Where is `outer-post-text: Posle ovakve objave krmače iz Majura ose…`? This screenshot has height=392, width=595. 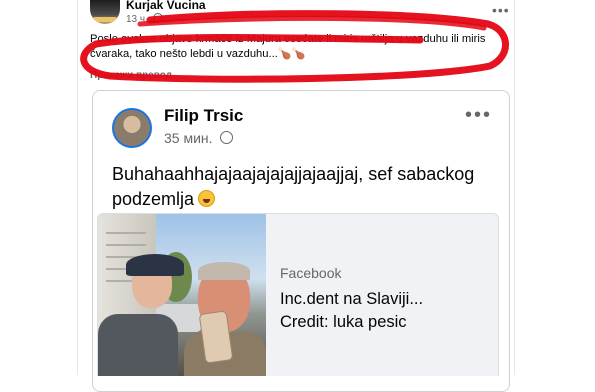
outer-post-text: Posle ovakve objave krmače iz Majura ose… is located at coordinates (288, 46).